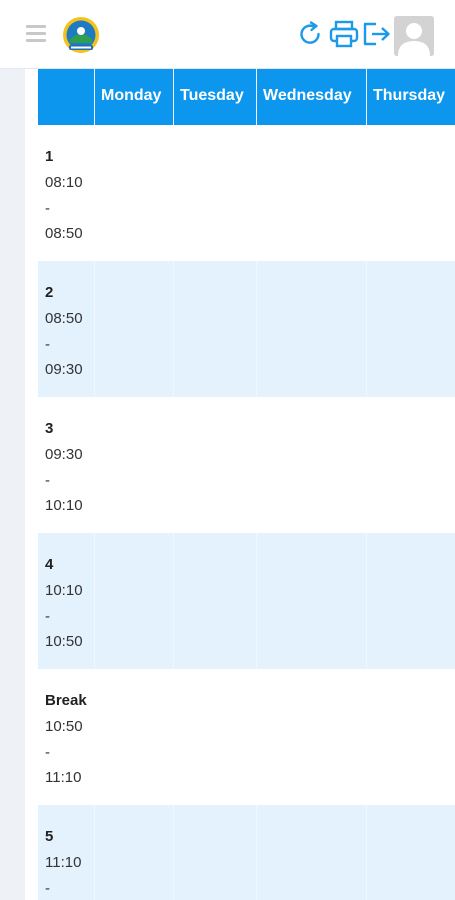  What do you see at coordinates (49, 428) in the screenshot?
I see `period-label: 3` at bounding box center [49, 428].